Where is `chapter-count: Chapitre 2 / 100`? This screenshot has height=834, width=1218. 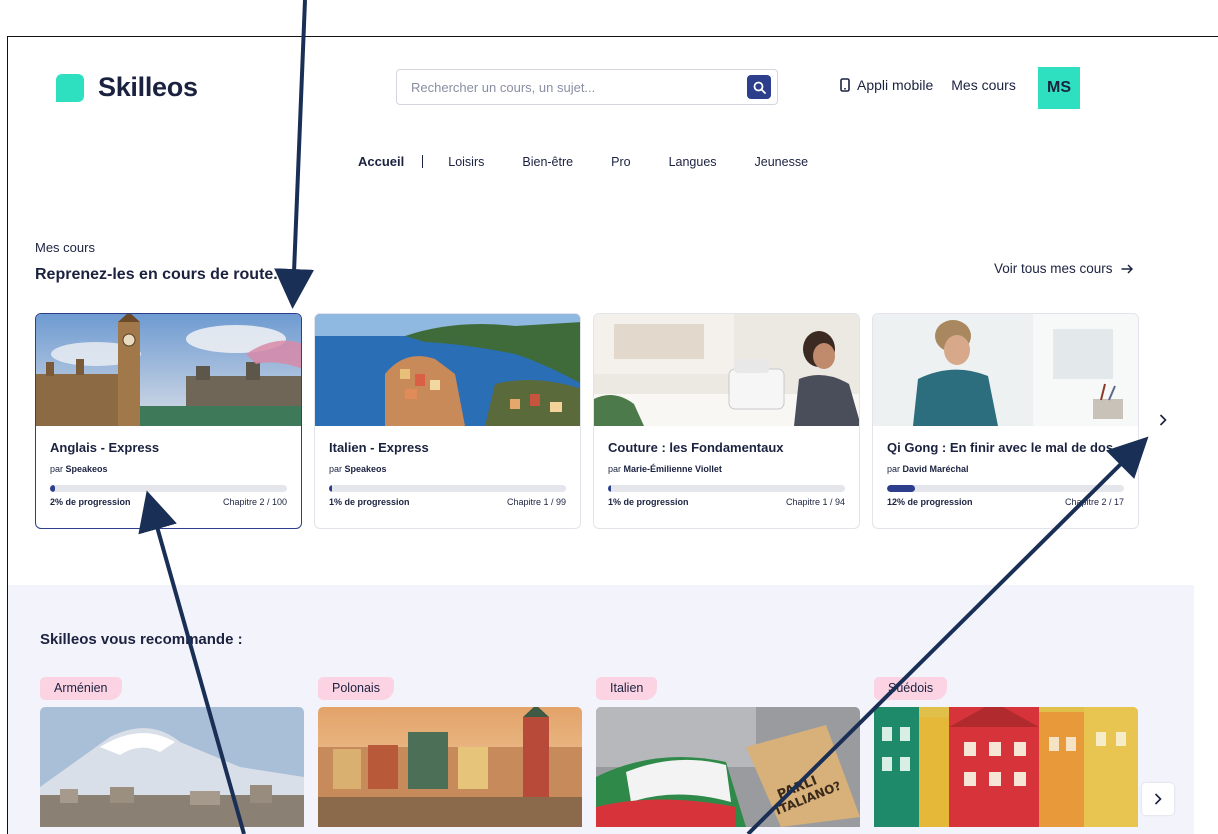
chapter-count: Chapitre 2 / 100 is located at coordinates (254, 502).